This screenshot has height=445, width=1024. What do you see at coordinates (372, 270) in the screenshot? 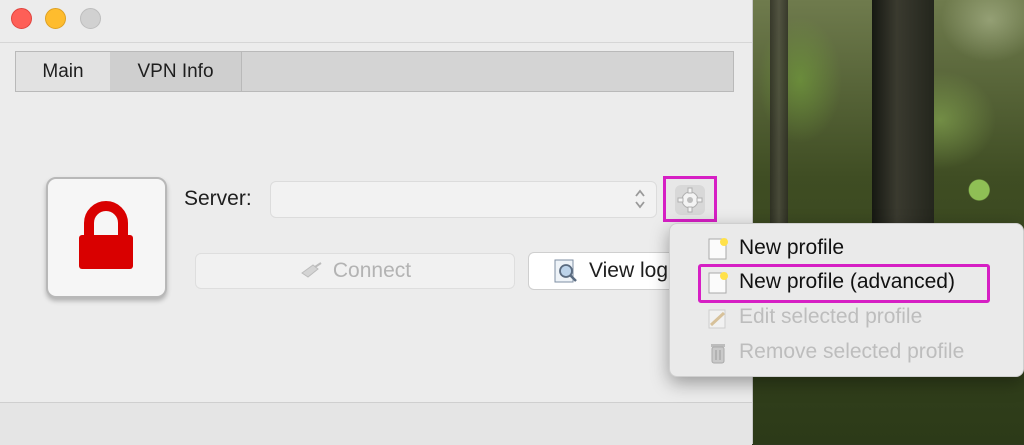
I see `connect-label: Connect` at bounding box center [372, 270].